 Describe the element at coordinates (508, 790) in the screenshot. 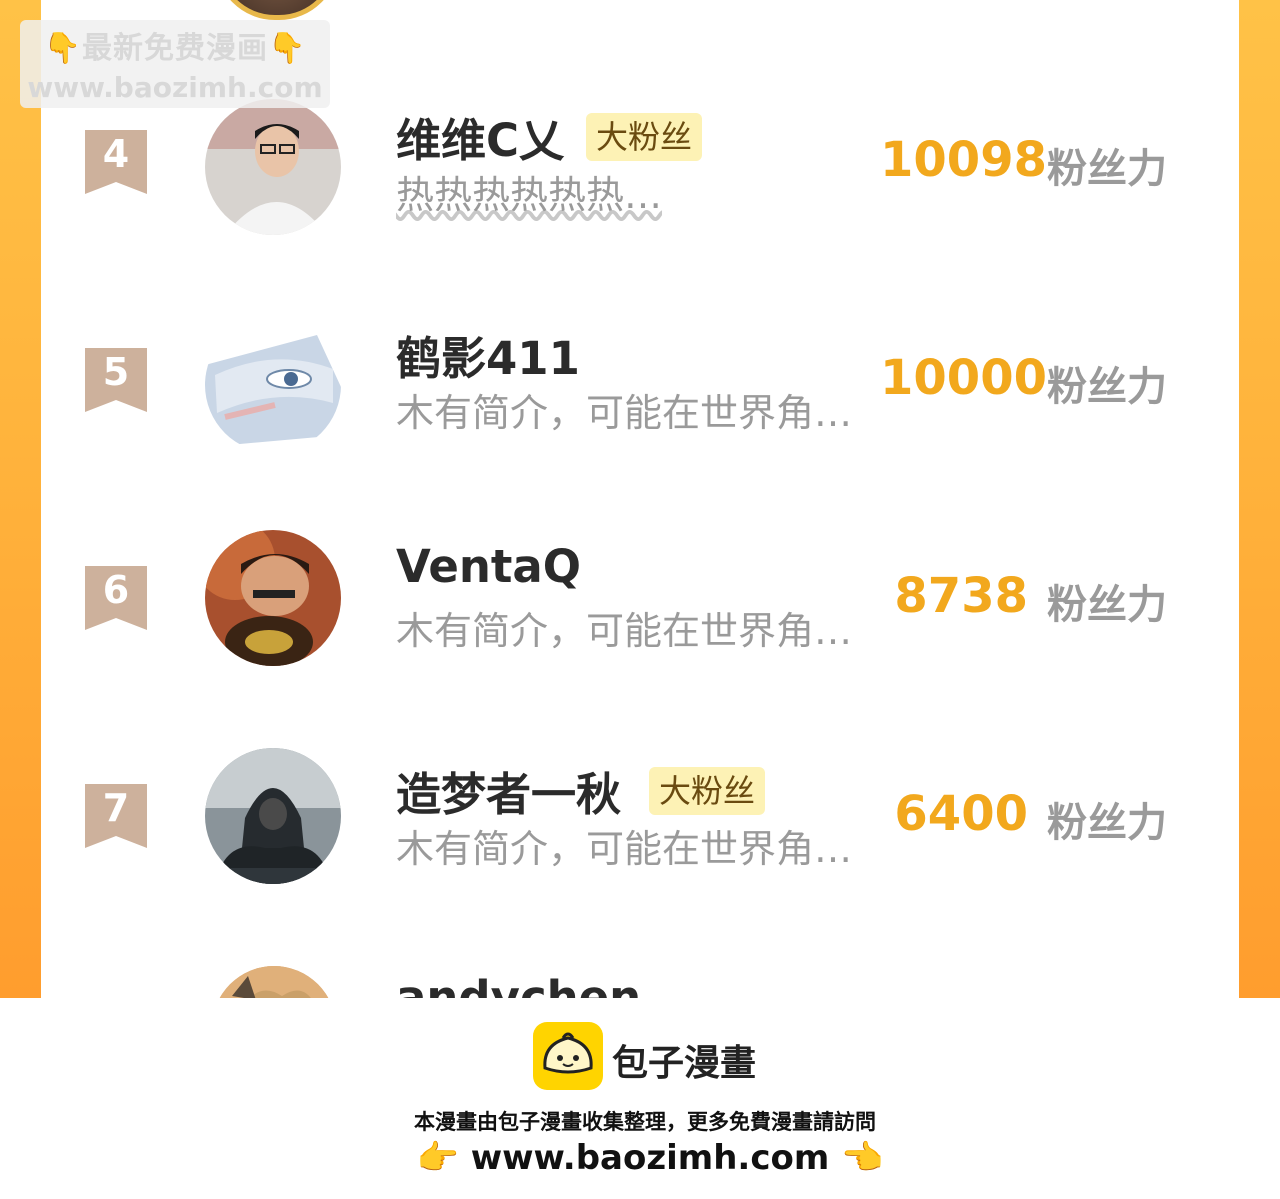

I see `user-name: 造梦者一秋` at that location.